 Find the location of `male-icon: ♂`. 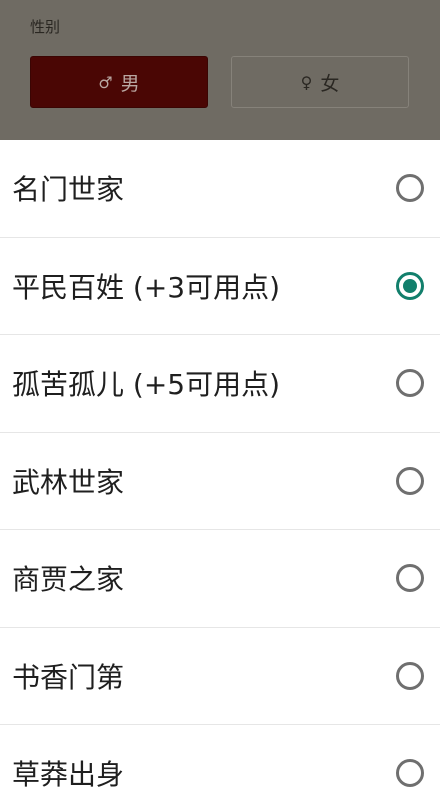

male-icon: ♂ is located at coordinates (105, 82).